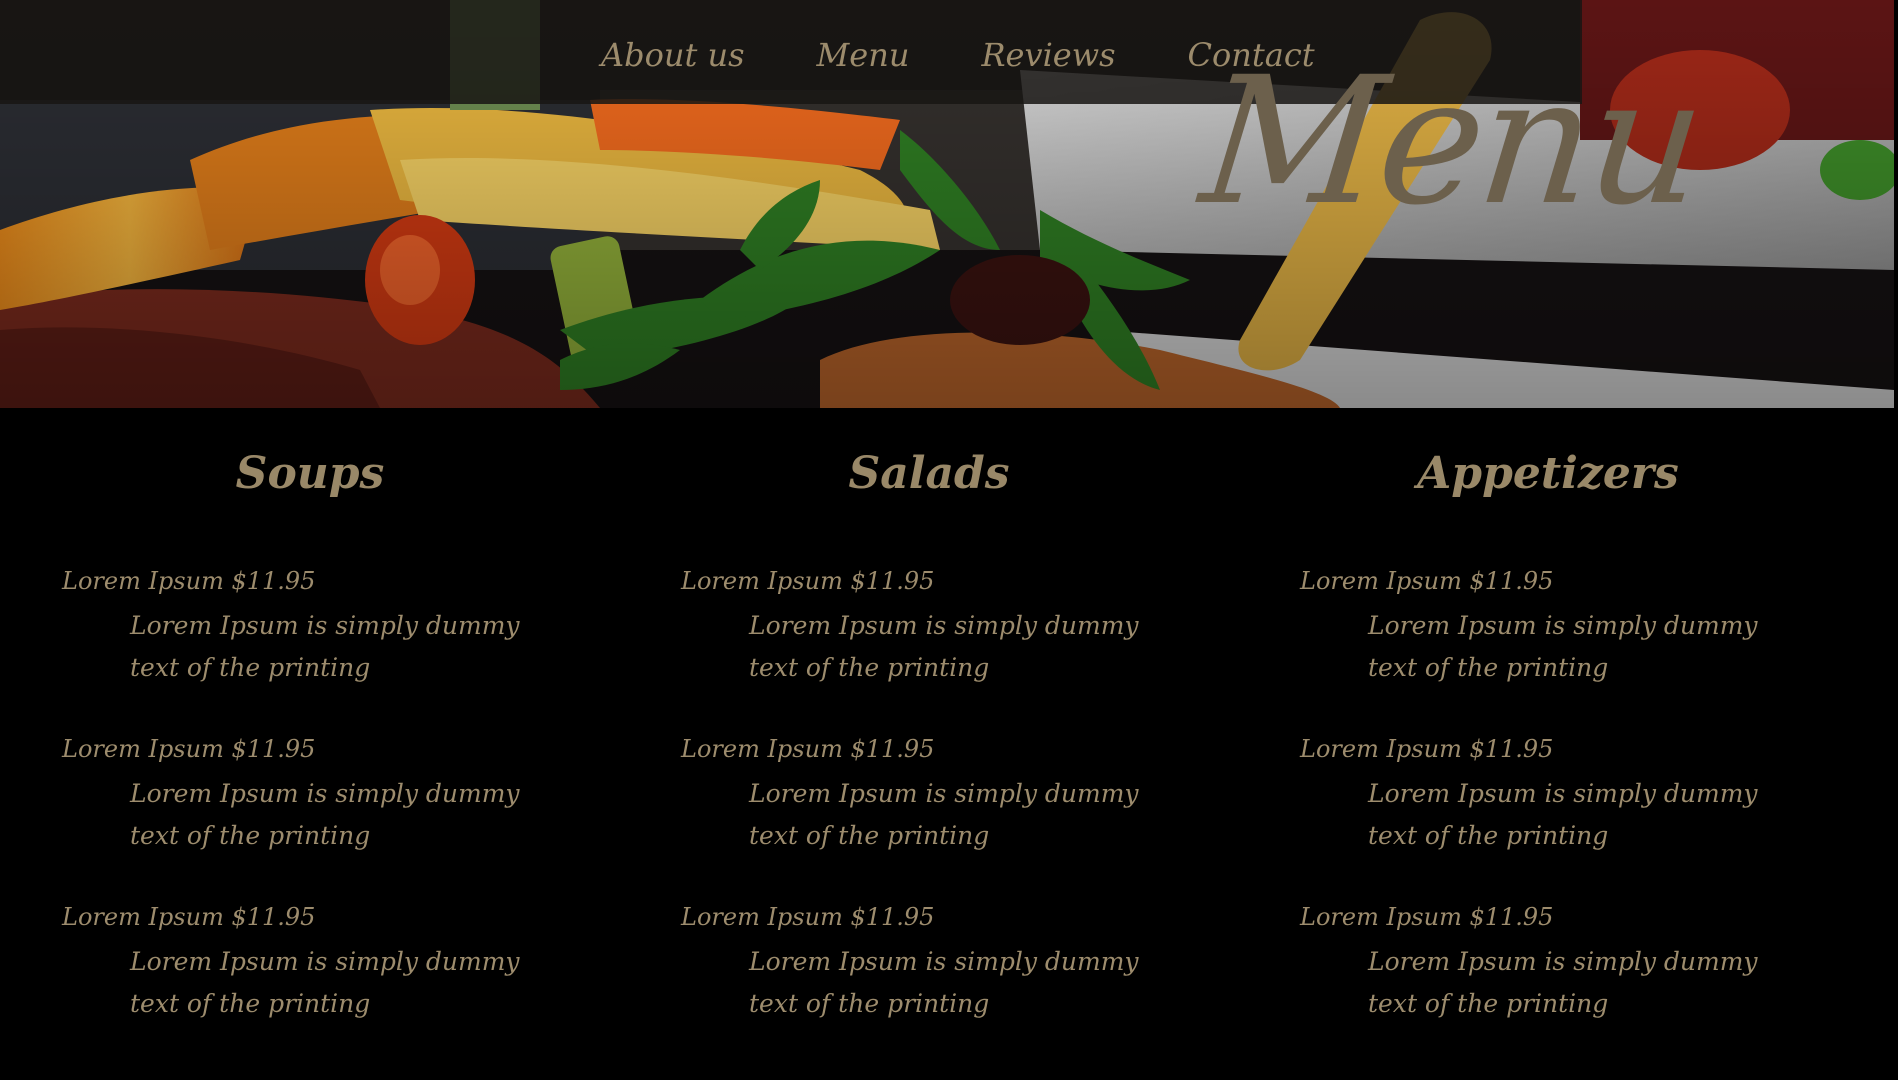 Image resolution: width=1898 pixels, height=1080 pixels. I want to click on nav-link-menu: Menu, so click(863, 55).